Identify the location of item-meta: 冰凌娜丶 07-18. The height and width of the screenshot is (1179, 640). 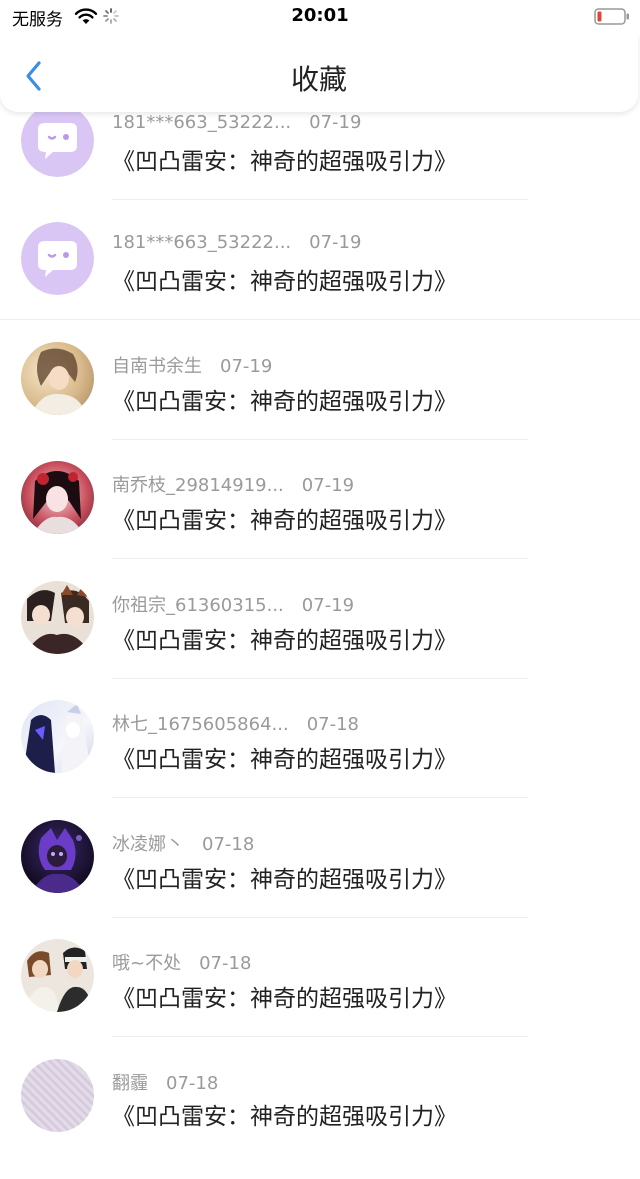
(183, 843).